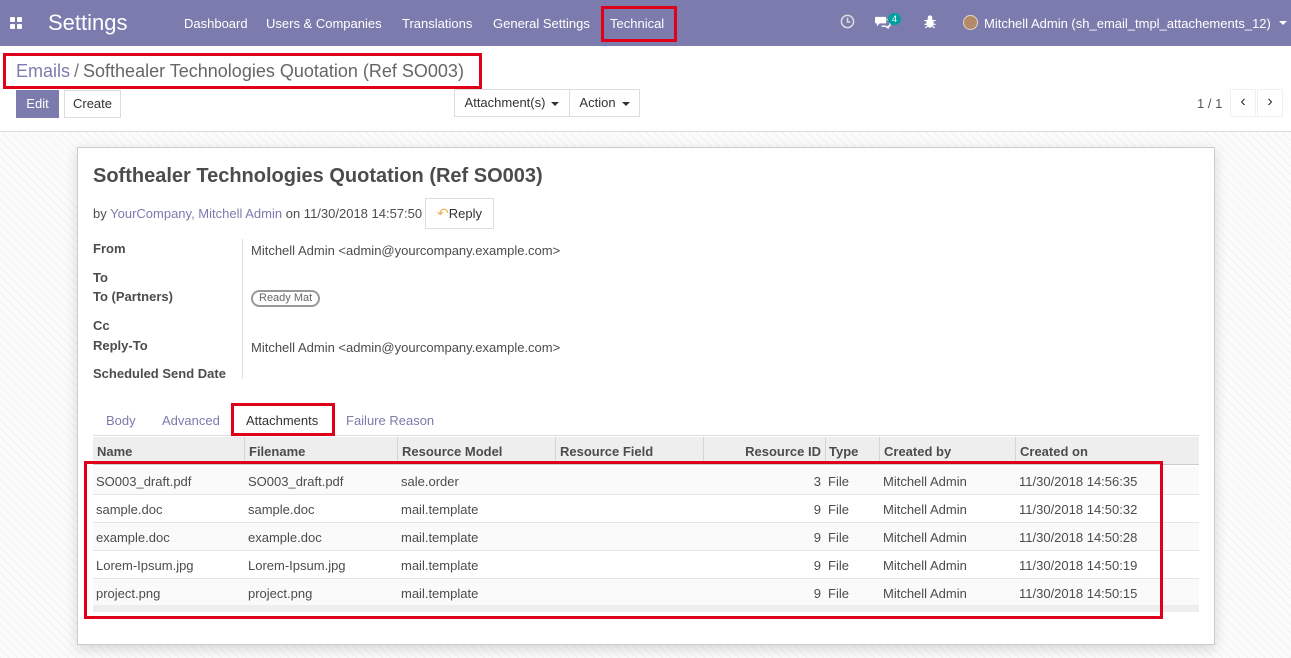 The image size is (1291, 658). I want to click on col-resource-field: Resource Field, so click(606, 451).